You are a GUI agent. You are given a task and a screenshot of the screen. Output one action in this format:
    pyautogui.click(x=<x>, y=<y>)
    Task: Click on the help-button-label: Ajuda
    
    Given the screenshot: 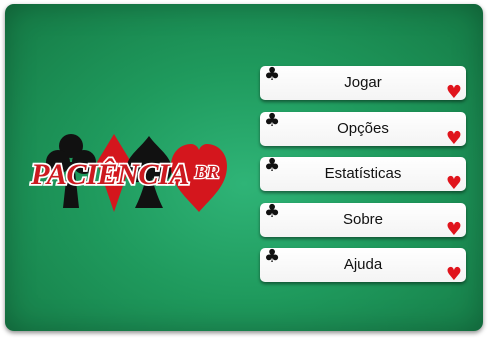 What is the action you would take?
    pyautogui.click(x=363, y=264)
    